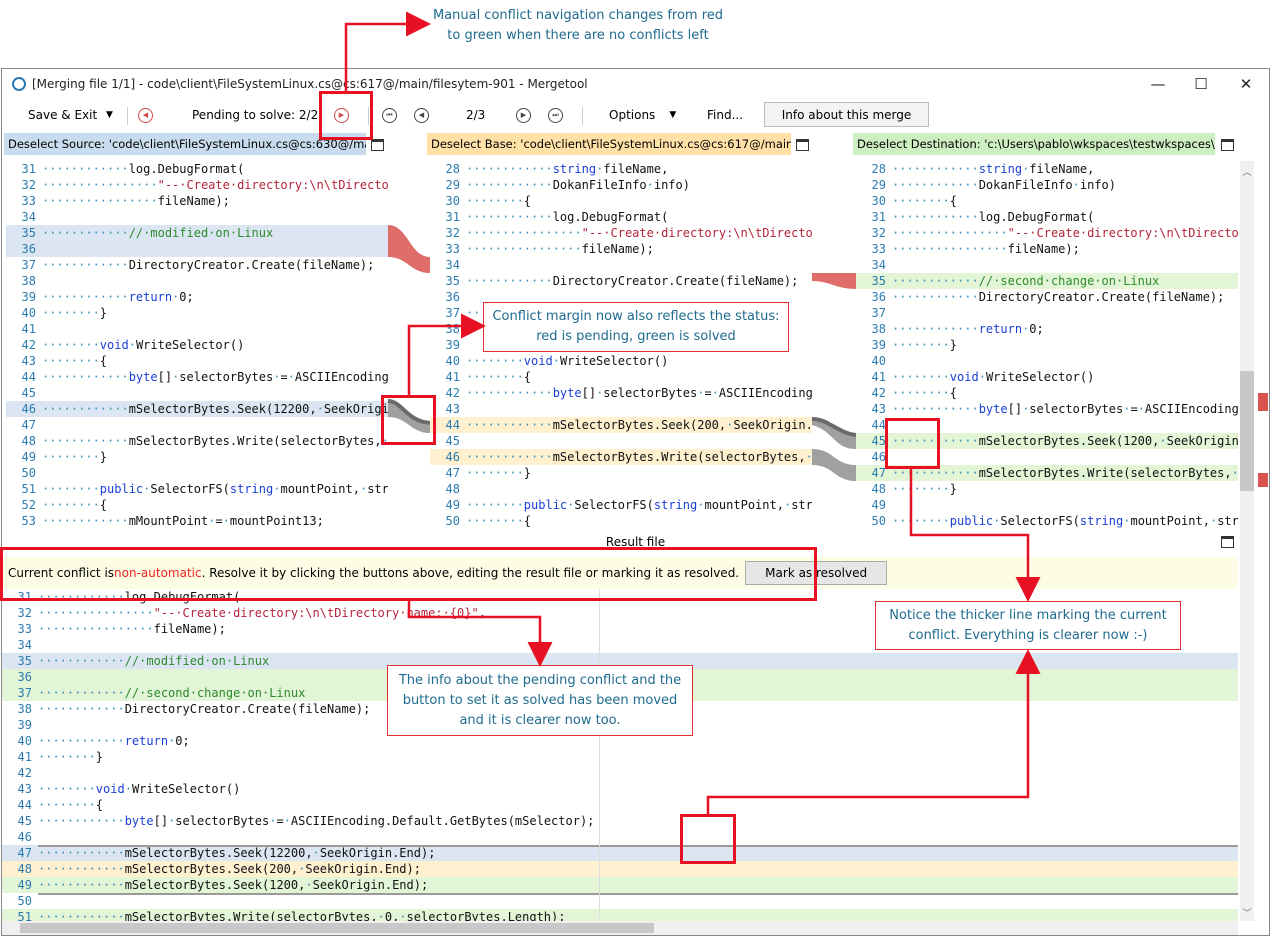 The image size is (1271, 937). I want to click on next-diff-button: ▶, so click(523, 115).